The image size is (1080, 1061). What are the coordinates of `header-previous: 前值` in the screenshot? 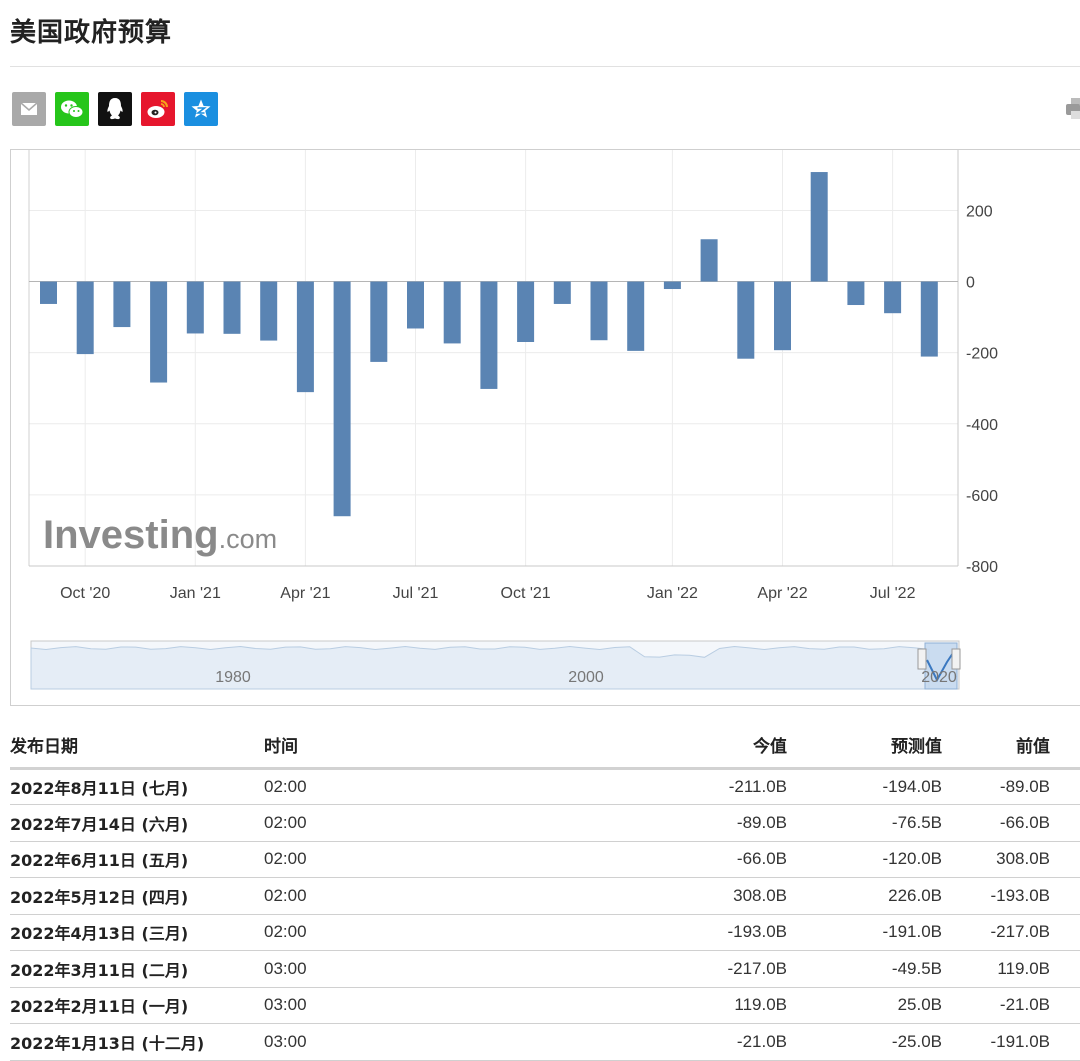 It's located at (1011, 750).